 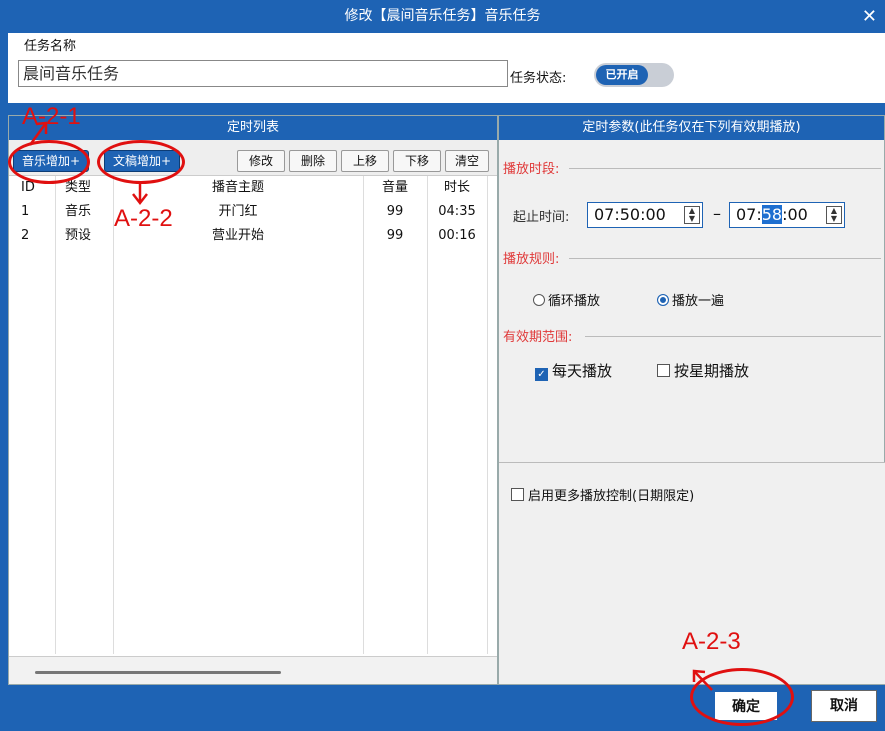 I want to click on annotation-arrow-a3, so click(x=702, y=680).